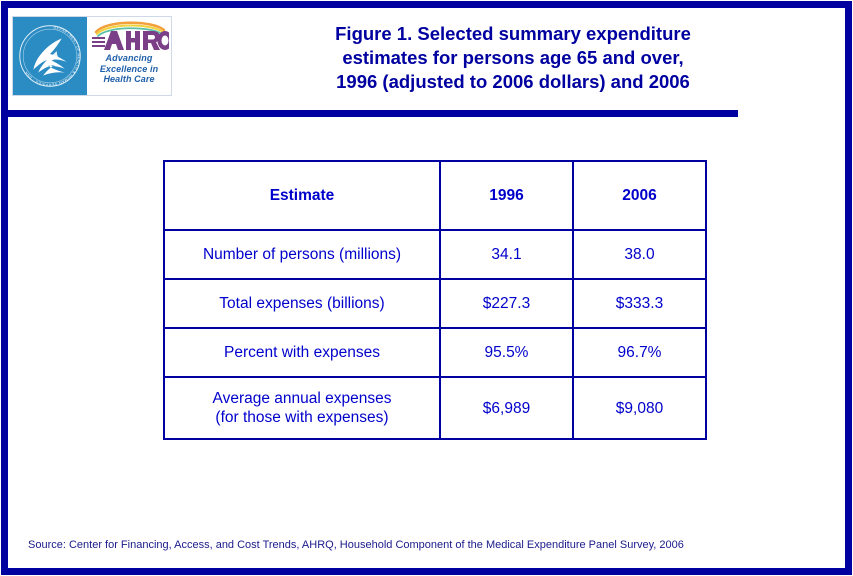  What do you see at coordinates (513, 81) in the screenshot?
I see `title-line-3: 1996 (adjusted to 2006 dollars) and 2006` at bounding box center [513, 81].